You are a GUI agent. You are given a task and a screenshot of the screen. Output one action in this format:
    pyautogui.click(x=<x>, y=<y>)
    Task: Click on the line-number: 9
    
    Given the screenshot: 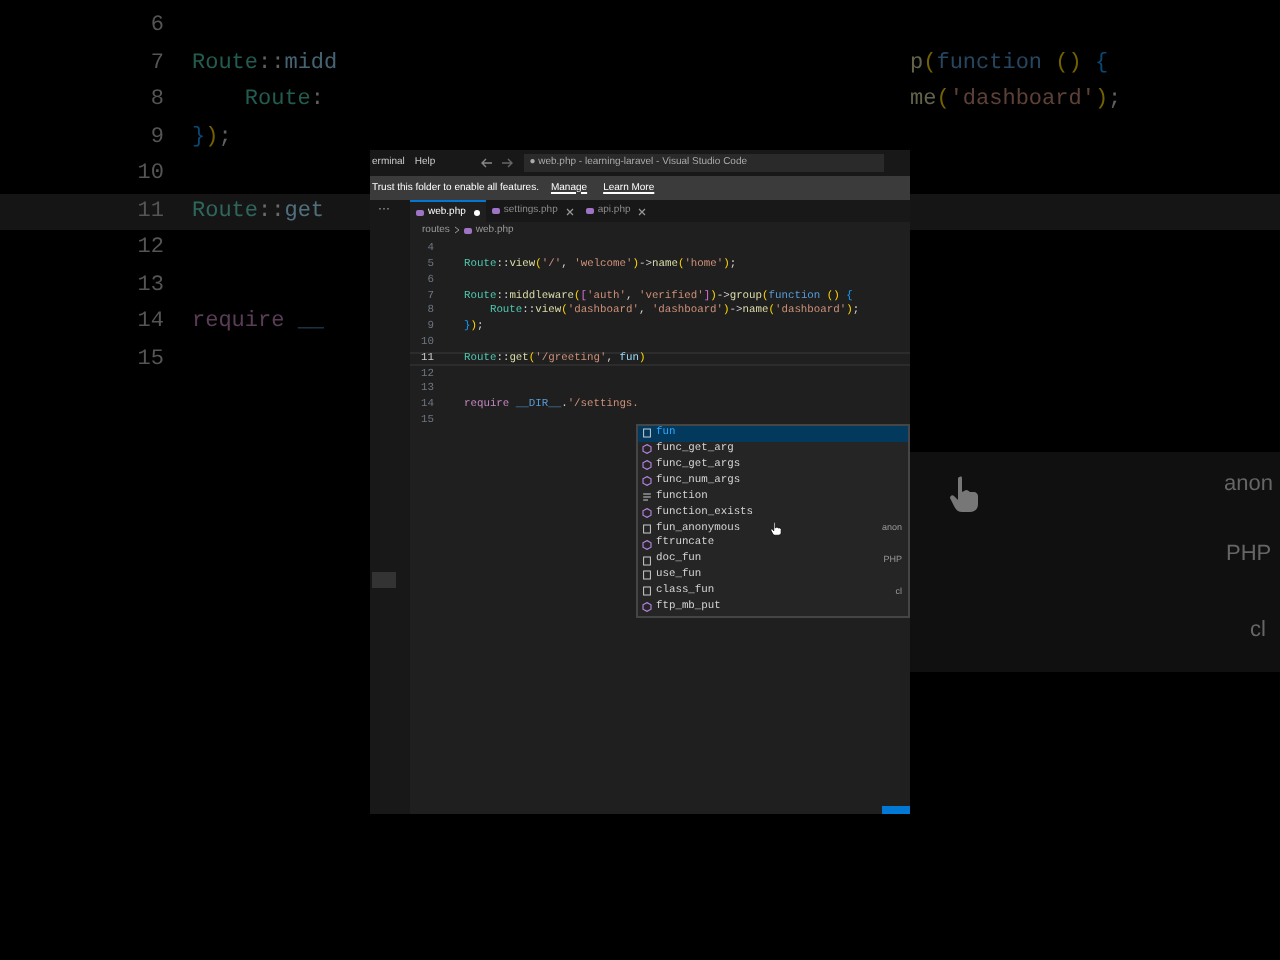 What is the action you would take?
    pyautogui.click(x=157, y=138)
    